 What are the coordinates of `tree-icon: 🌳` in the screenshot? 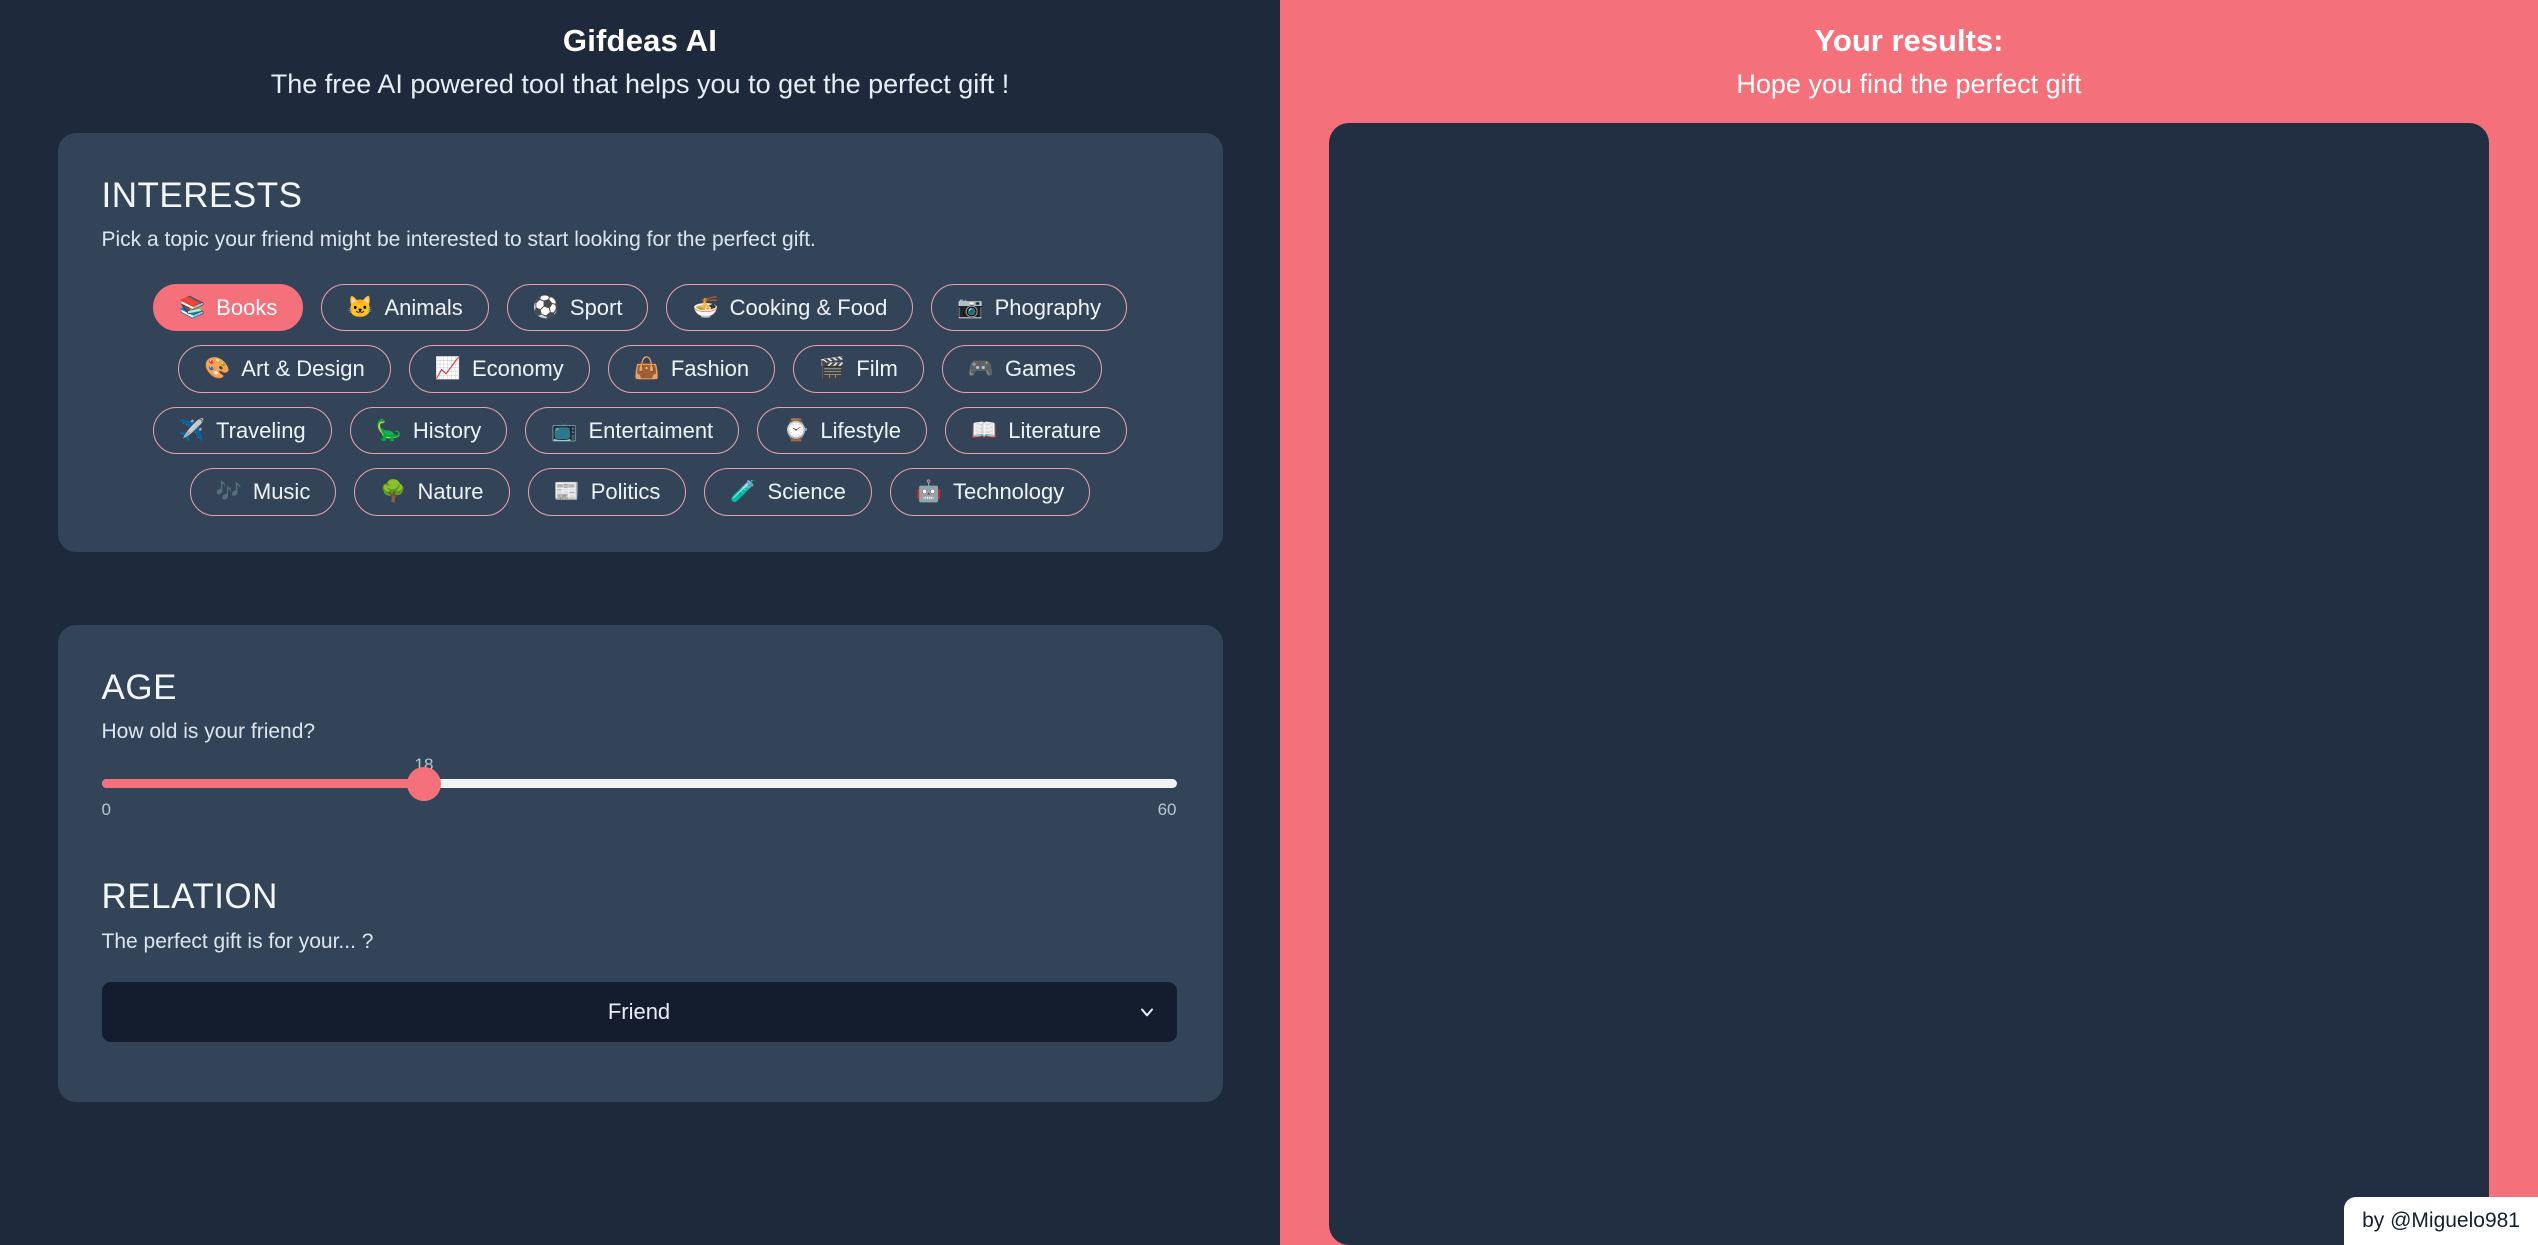 It's located at (393, 492).